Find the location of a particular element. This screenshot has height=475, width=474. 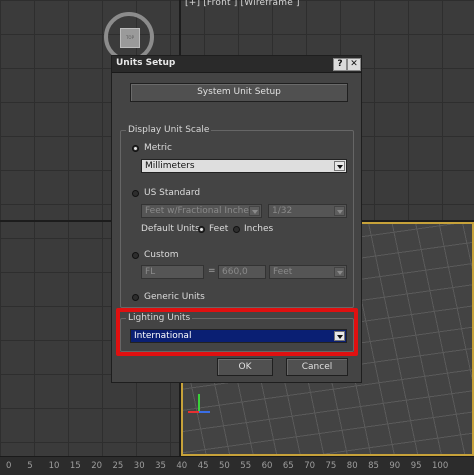

ruler-tick-label: 65 is located at coordinates (288, 466).